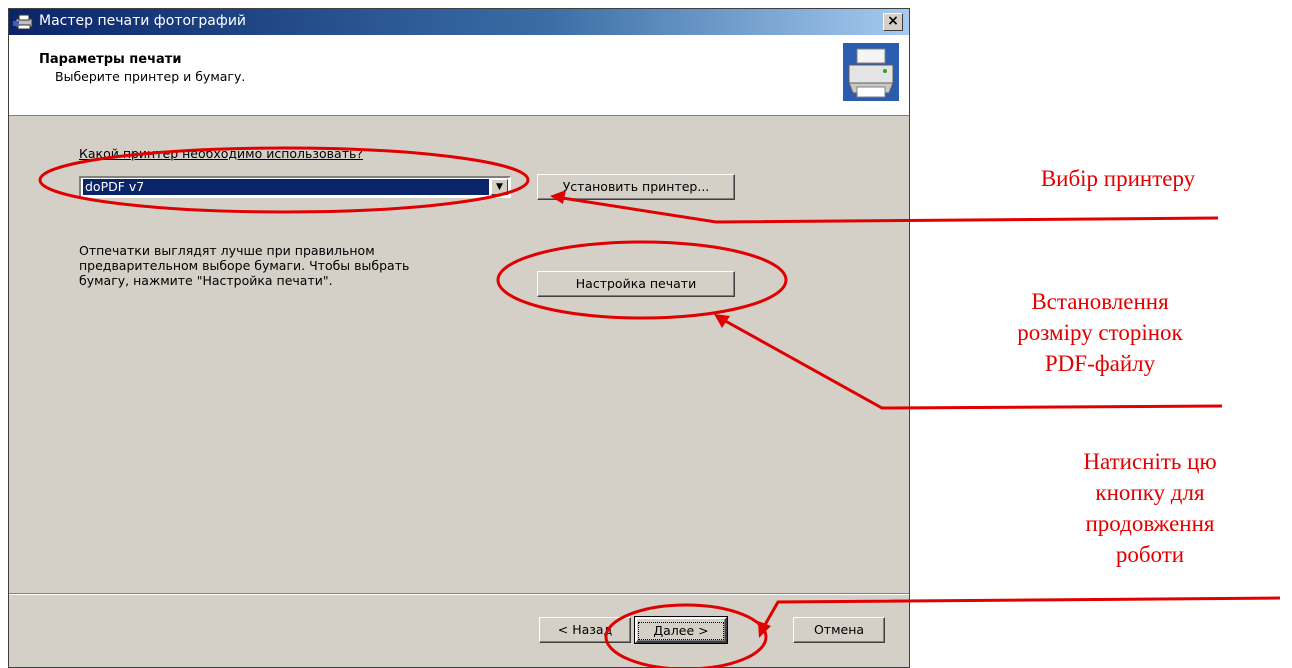 The height and width of the screenshot is (668, 1292). Describe the element at coordinates (1150, 554) in the screenshot. I see `annotation-continue-line-4: роботи` at that location.